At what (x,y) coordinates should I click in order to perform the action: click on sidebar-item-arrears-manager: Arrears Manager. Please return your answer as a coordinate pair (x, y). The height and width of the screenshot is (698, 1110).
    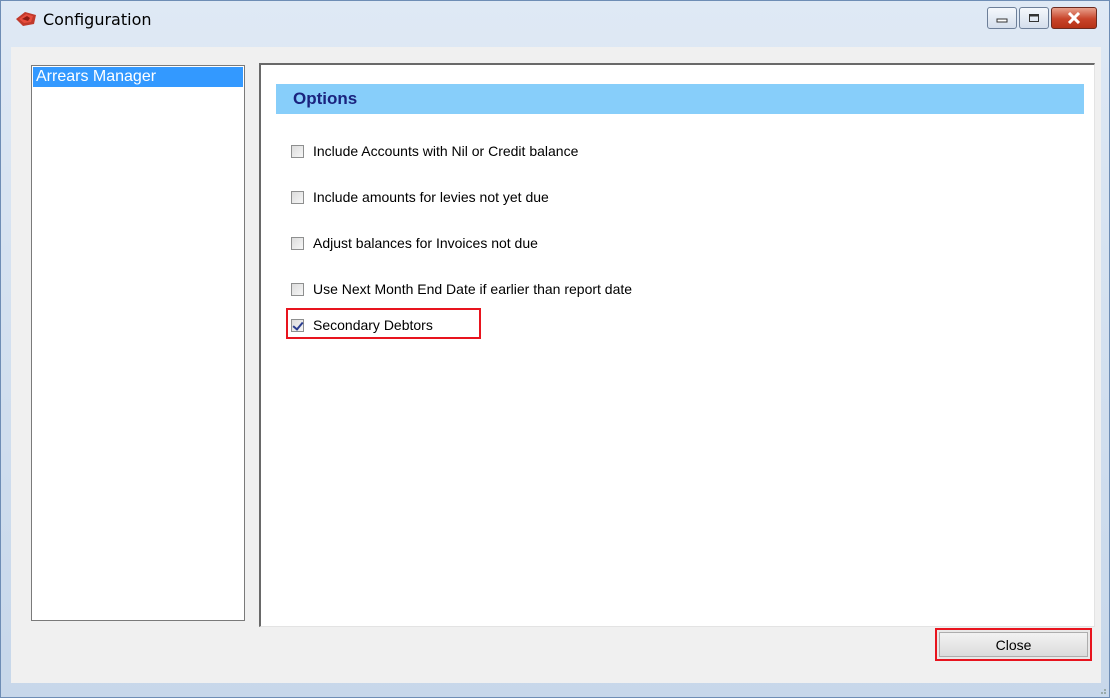
    Looking at the image, I should click on (138, 77).